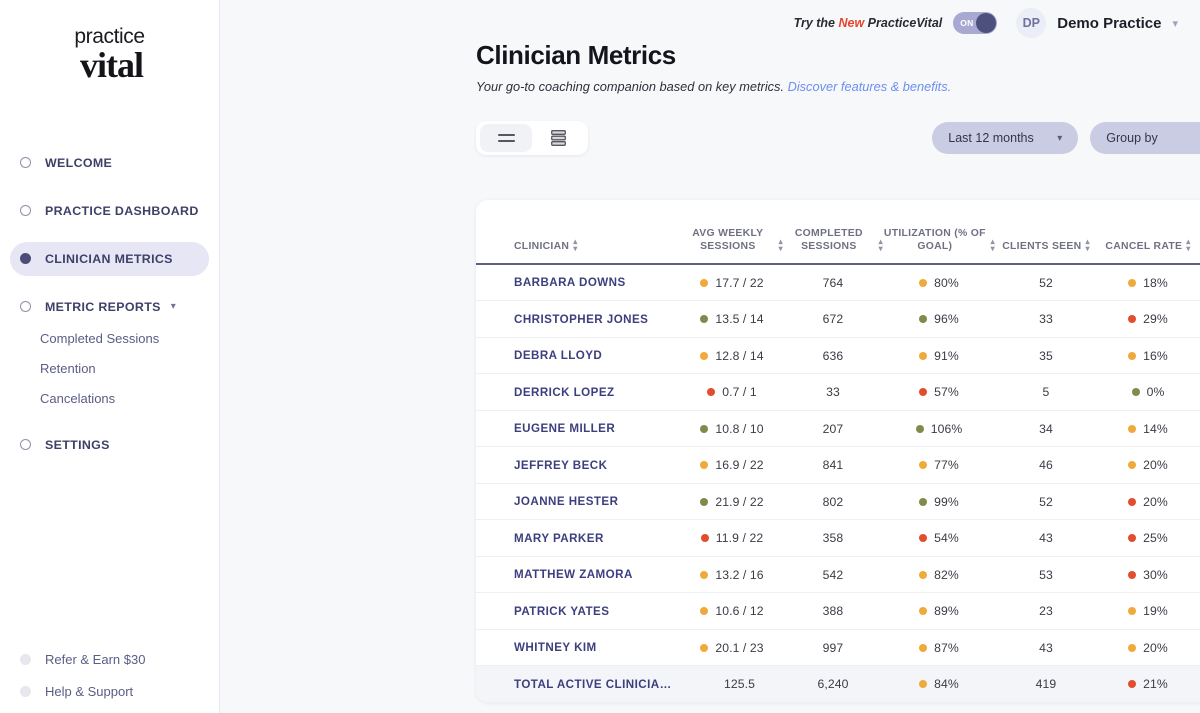  Describe the element at coordinates (1046, 356) in the screenshot. I see `cell-clients-seen: 35` at that location.